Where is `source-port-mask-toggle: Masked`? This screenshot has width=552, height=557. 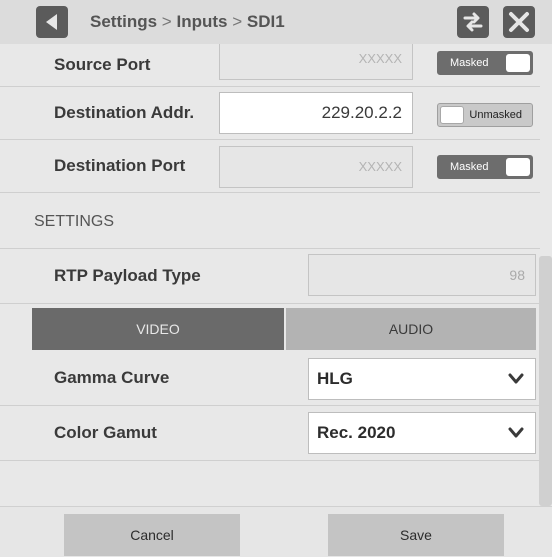
source-port-mask-toggle: Masked is located at coordinates (485, 63).